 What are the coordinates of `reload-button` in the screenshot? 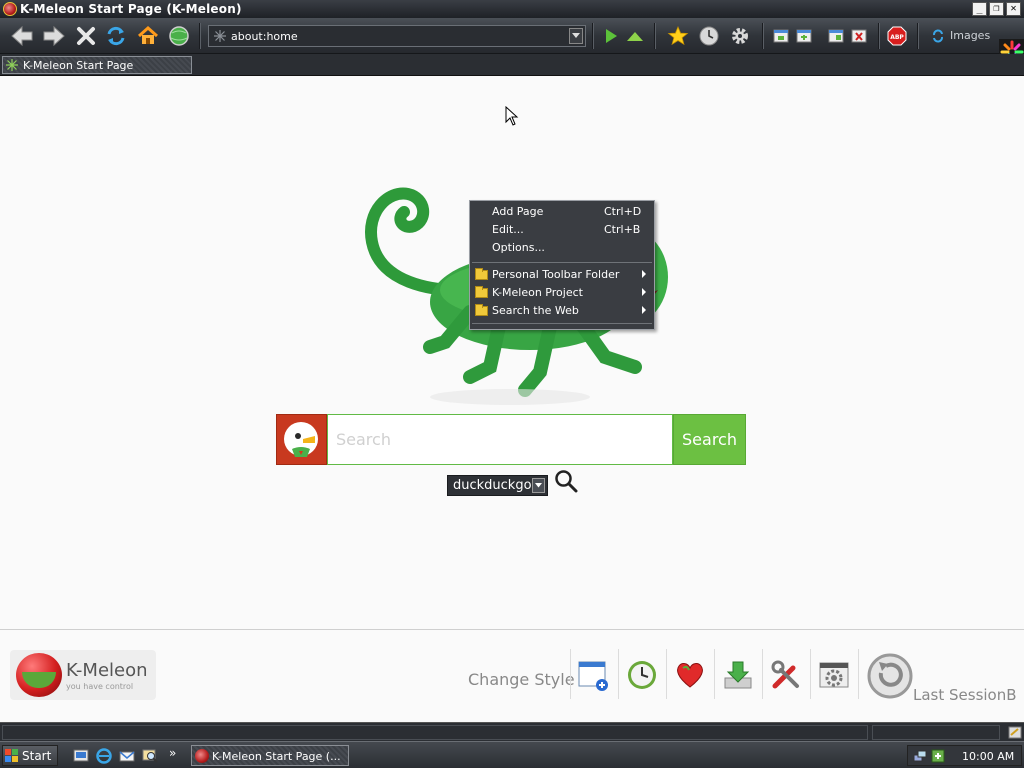 It's located at (116, 36).